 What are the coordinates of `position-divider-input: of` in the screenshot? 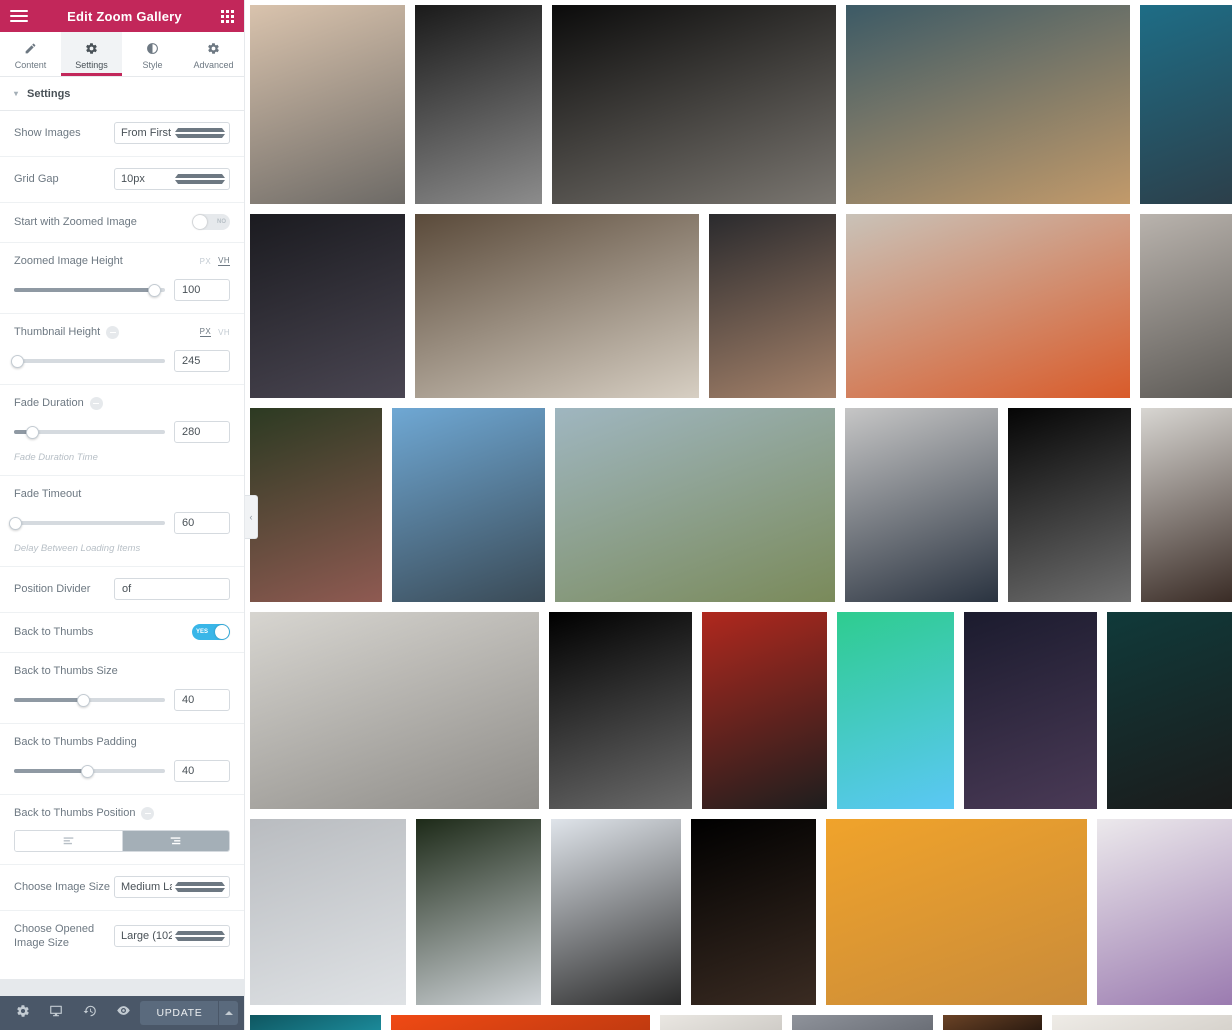 It's located at (172, 589).